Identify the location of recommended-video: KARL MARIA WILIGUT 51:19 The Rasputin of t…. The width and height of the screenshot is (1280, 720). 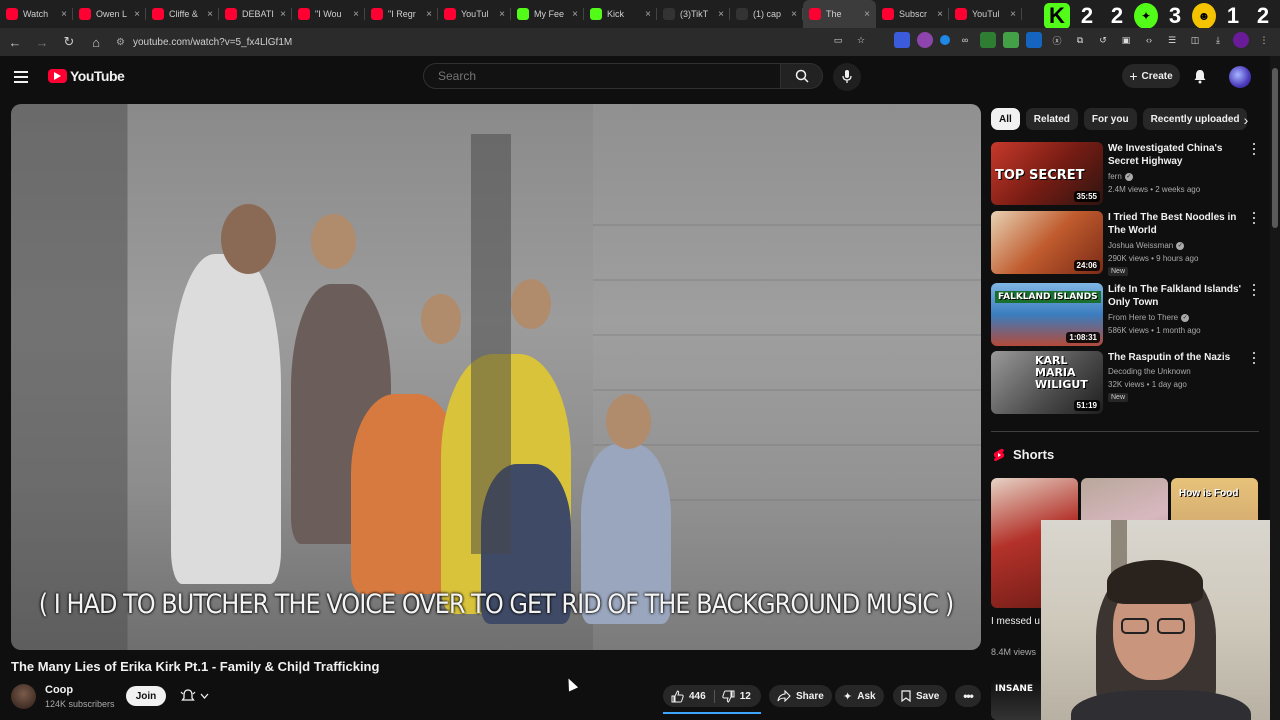
(1126, 383).